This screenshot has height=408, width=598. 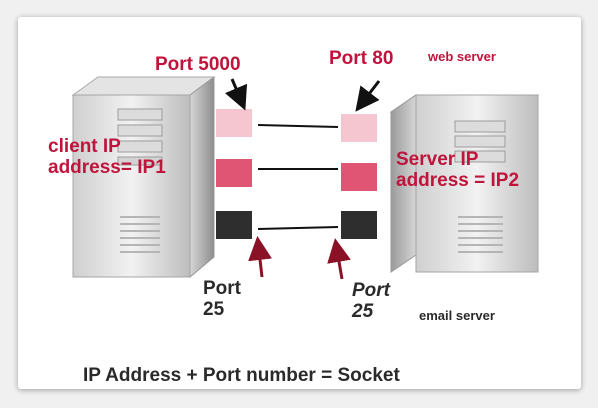 I want to click on client-port-25-square, so click(x=234, y=225).